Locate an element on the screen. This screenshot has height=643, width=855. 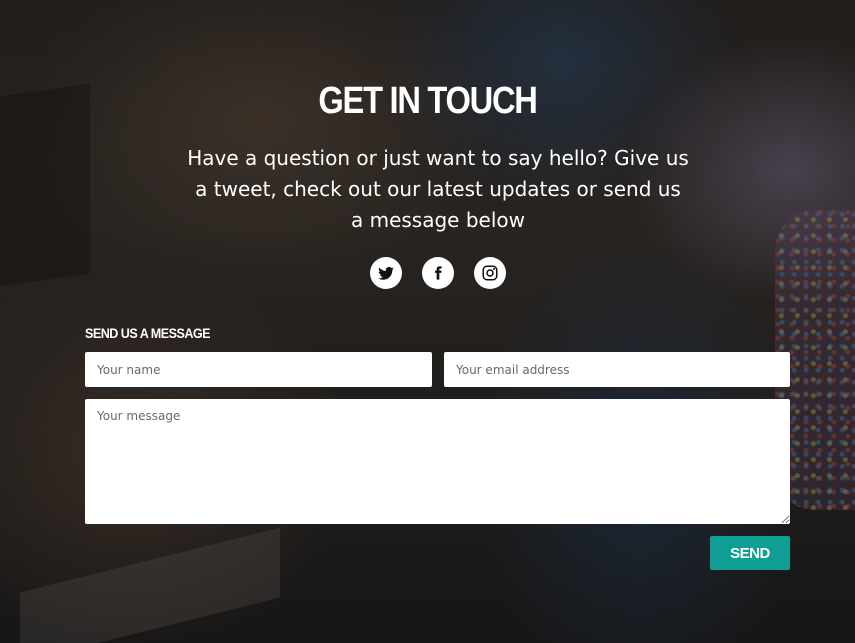
name-input is located at coordinates (258, 369).